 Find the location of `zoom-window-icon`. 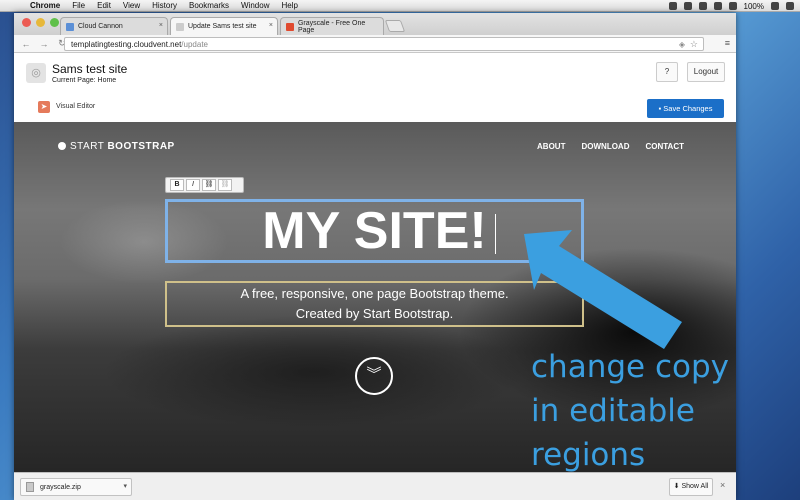

zoom-window-icon is located at coordinates (54, 22).